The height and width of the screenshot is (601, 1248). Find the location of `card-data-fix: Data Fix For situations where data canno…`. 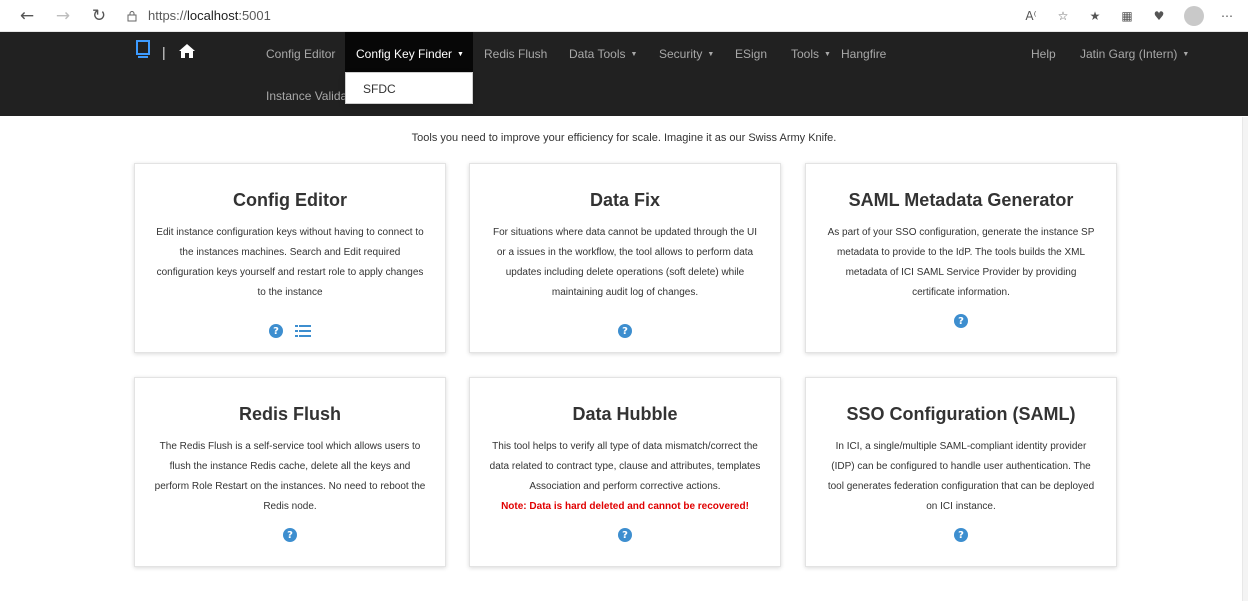

card-data-fix: Data Fix For situations where data canno… is located at coordinates (625, 258).